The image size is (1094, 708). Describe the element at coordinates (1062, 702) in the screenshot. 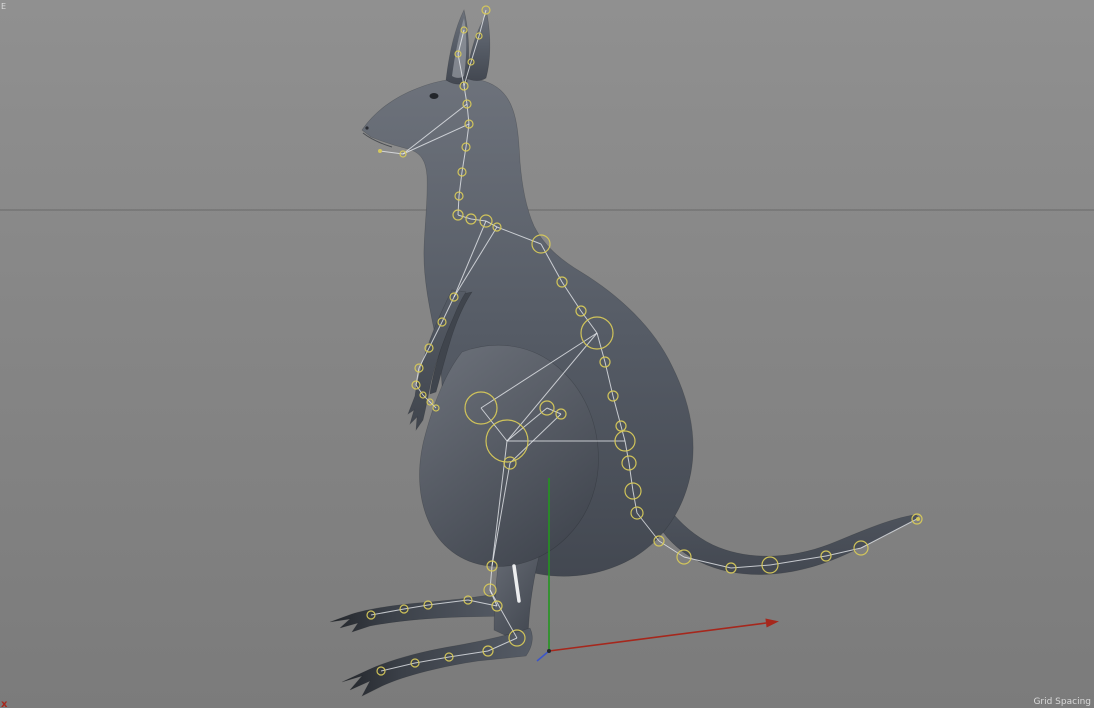

I see `grid-spacing-label: Grid Spacing` at that location.